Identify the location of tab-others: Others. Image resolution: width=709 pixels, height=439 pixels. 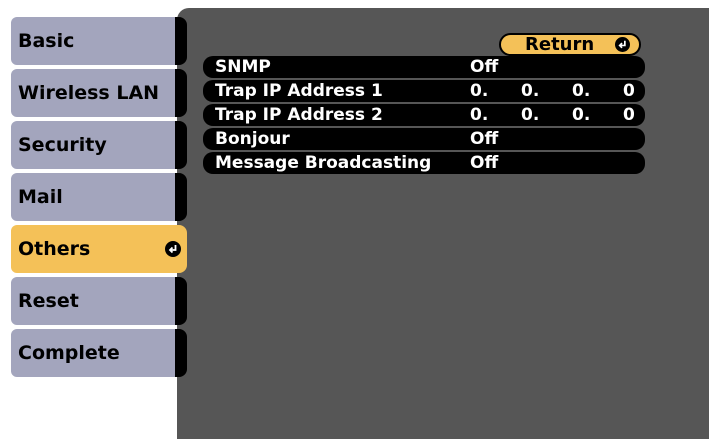
(99, 249).